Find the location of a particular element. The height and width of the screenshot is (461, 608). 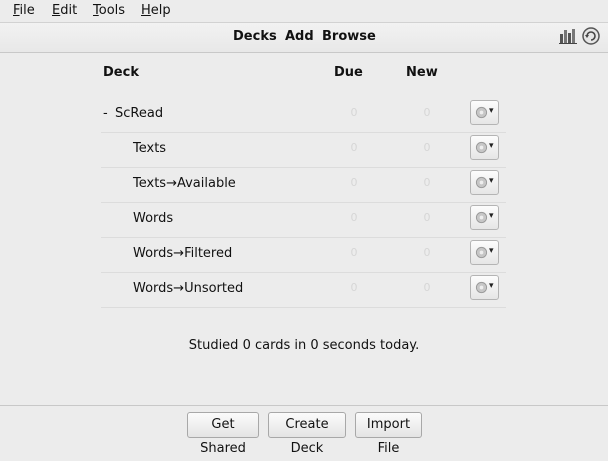

menu-tools: Tools is located at coordinates (109, 10).